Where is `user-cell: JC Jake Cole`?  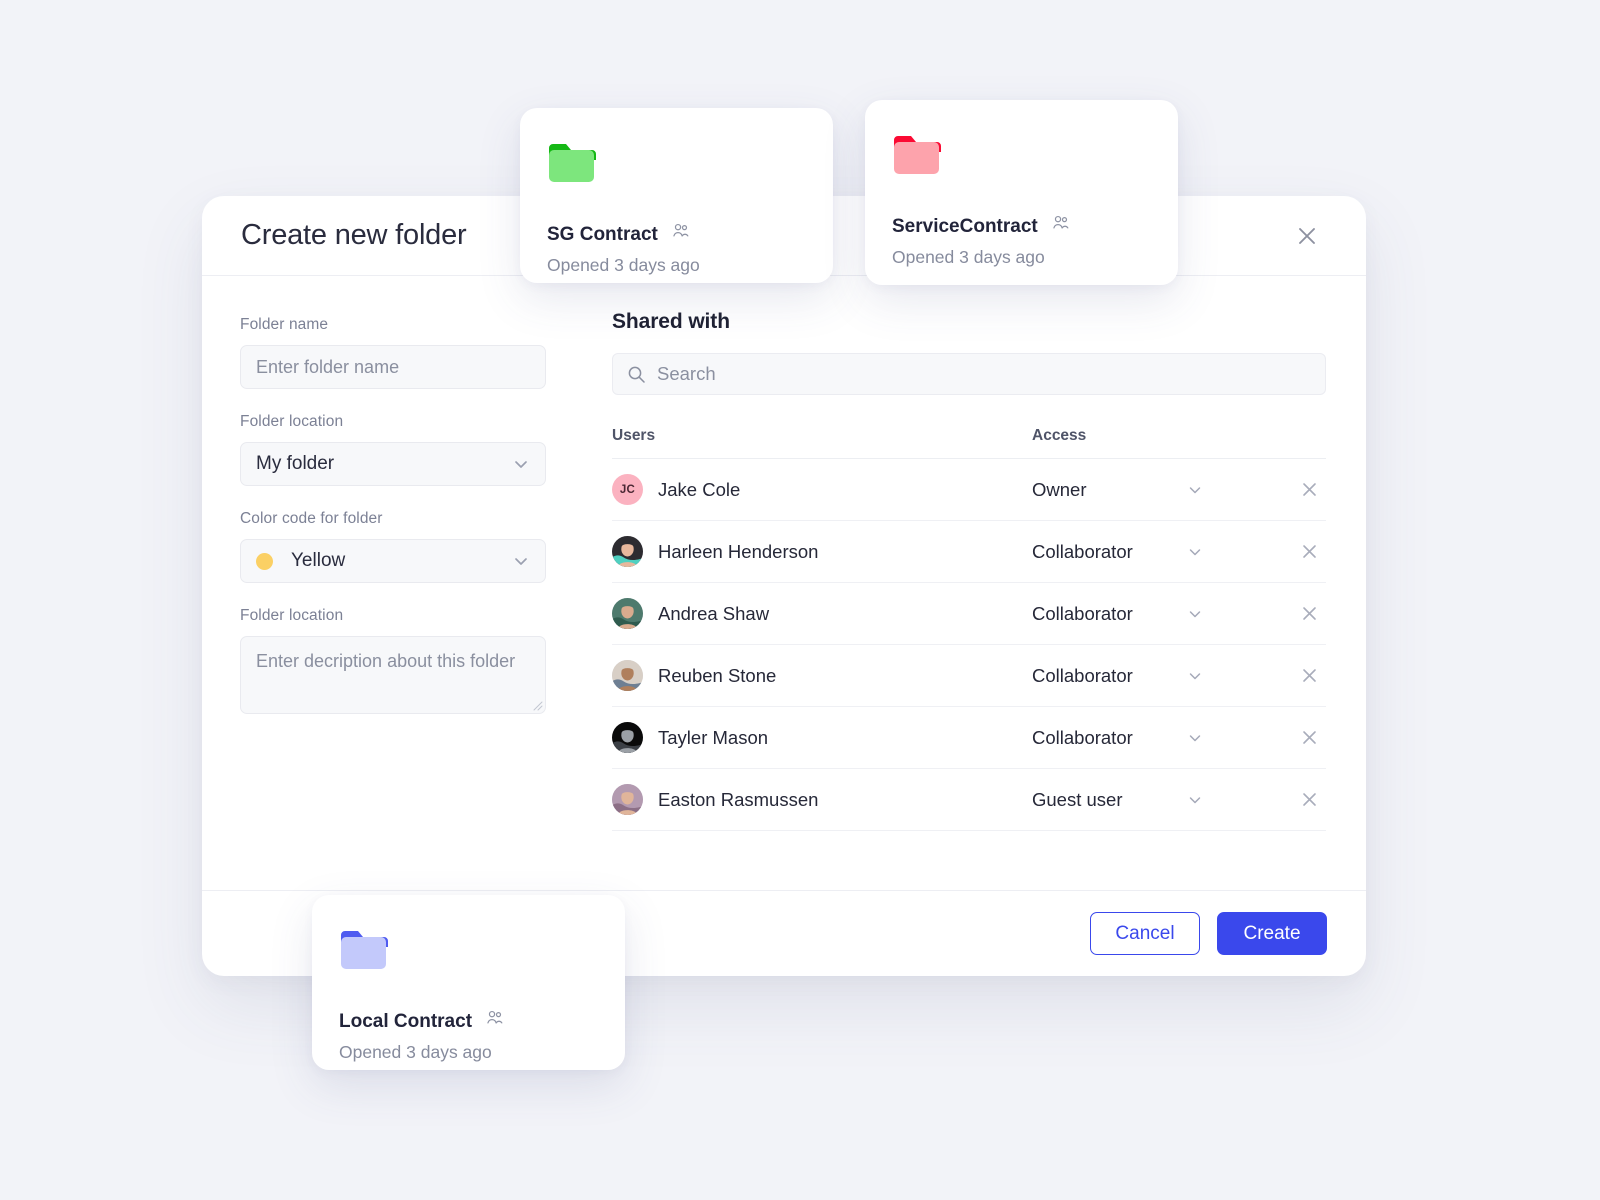 user-cell: JC Jake Cole is located at coordinates (822, 489).